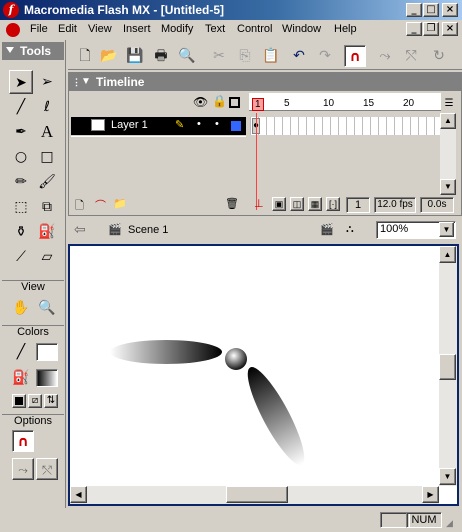 The width and height of the screenshot is (462, 532). What do you see at coordinates (47, 257) in the screenshot?
I see `eraser-tool-icon: ▱` at bounding box center [47, 257].